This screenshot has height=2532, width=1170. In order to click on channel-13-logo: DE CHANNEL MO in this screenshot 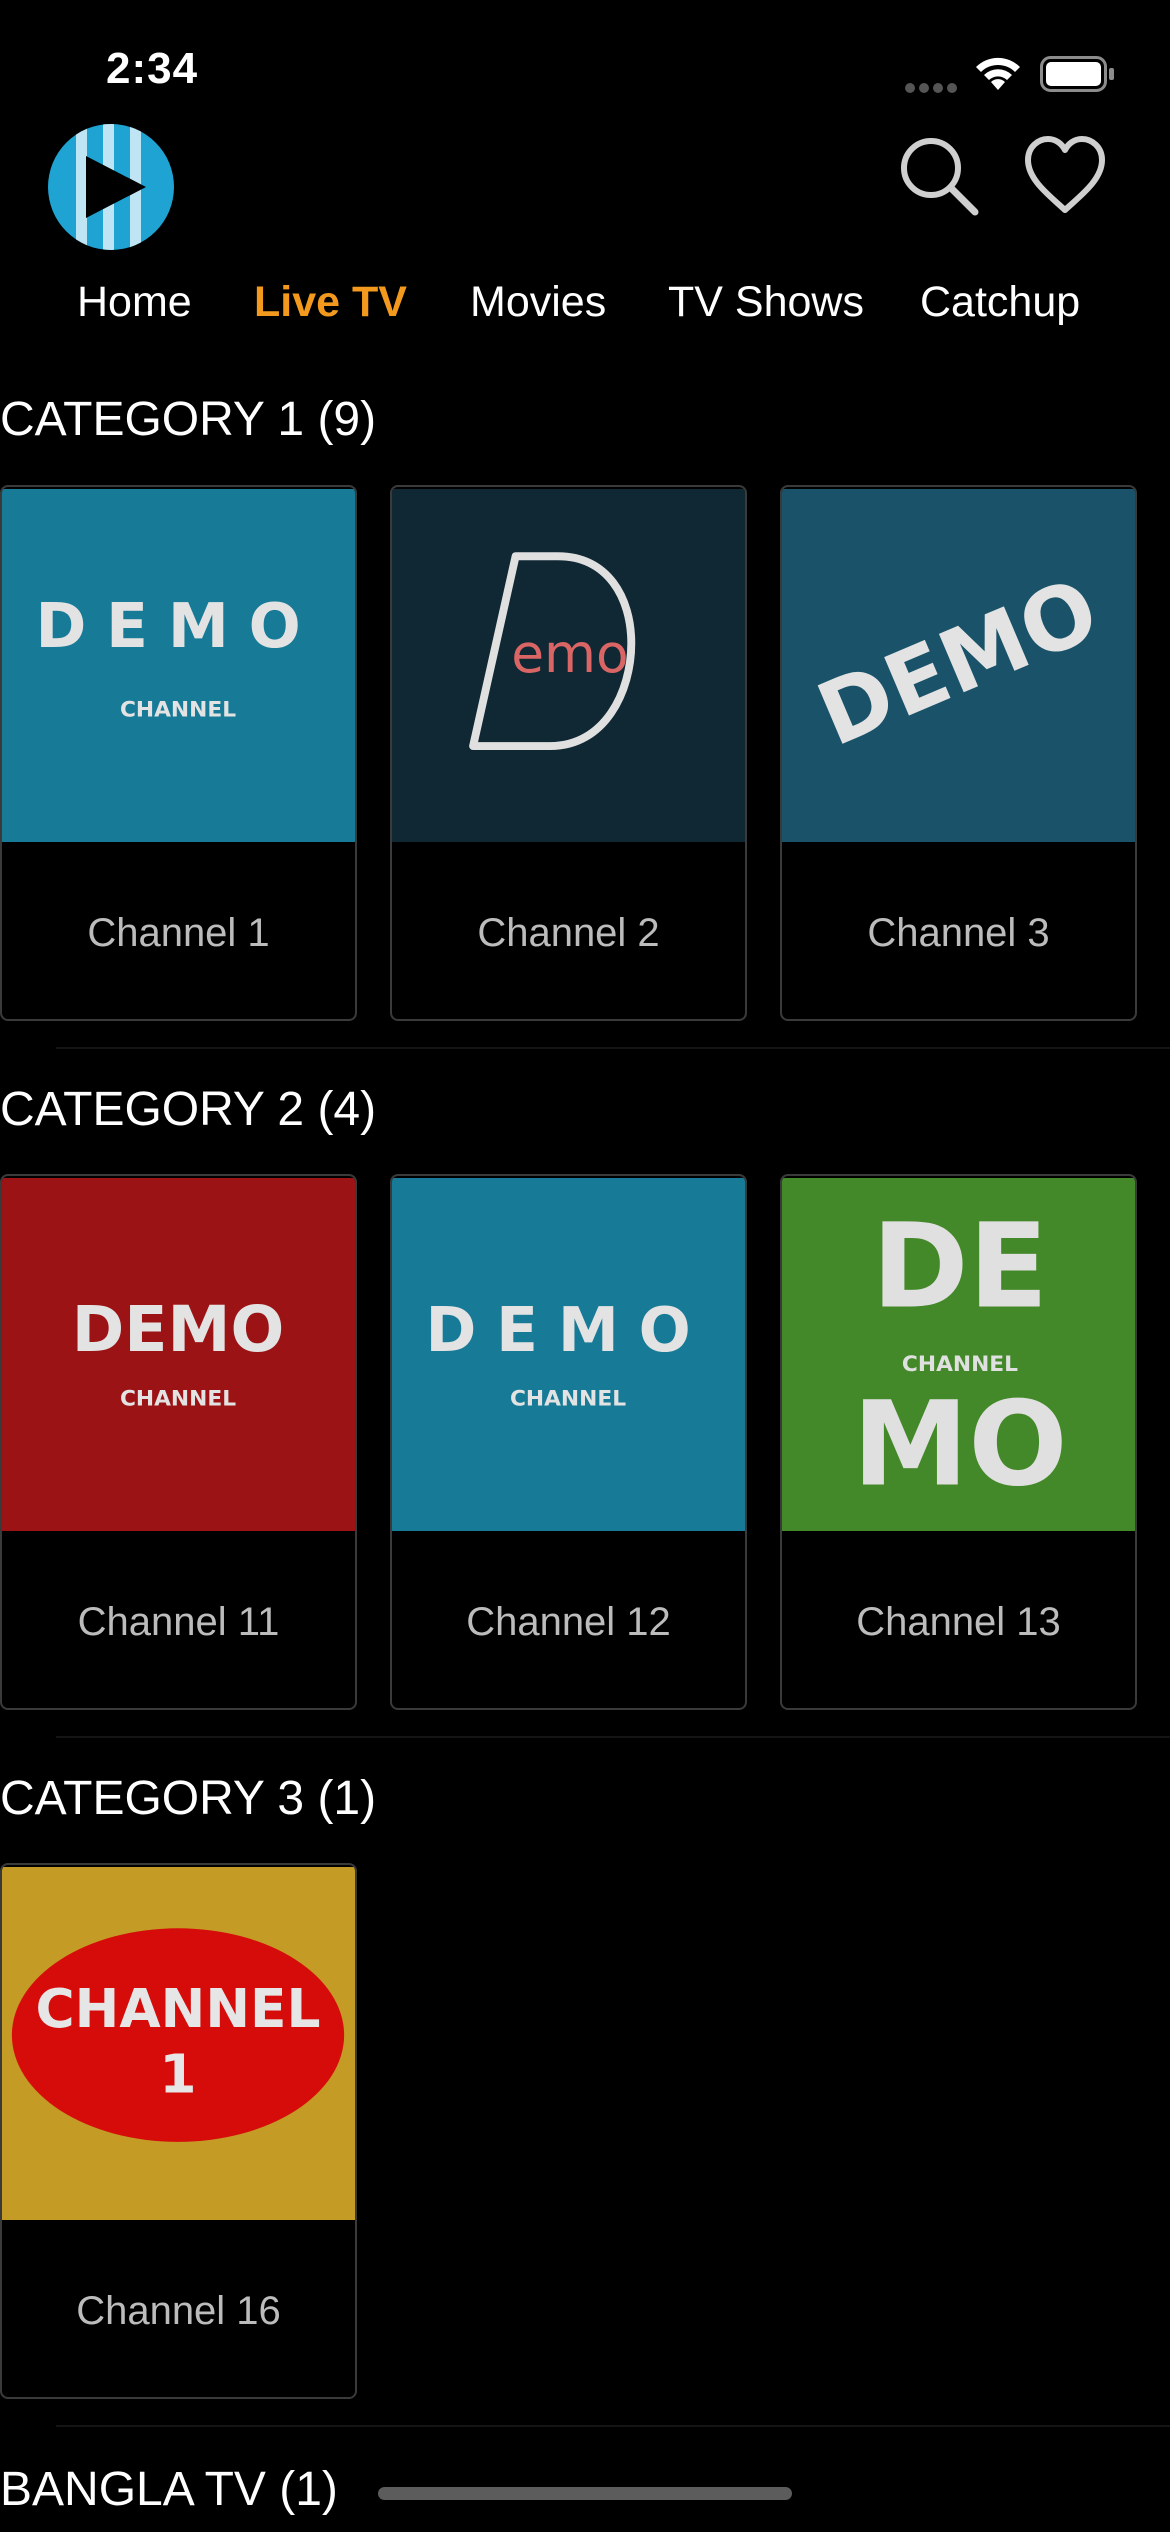, I will do `click(958, 1354)`.